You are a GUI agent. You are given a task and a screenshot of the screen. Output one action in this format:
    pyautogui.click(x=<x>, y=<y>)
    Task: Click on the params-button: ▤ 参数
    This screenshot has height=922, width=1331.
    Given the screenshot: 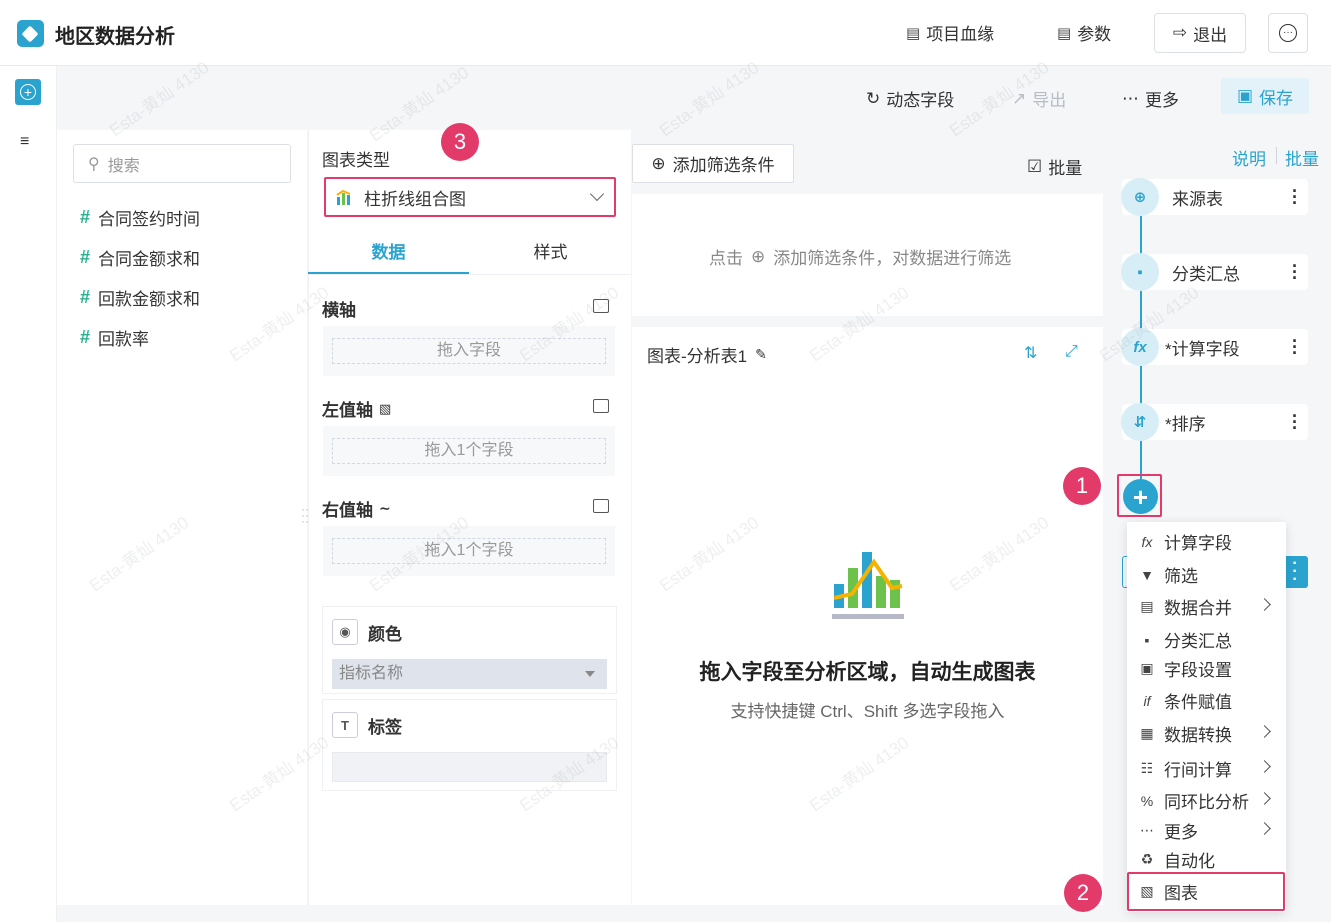 What is the action you would take?
    pyautogui.click(x=1084, y=32)
    